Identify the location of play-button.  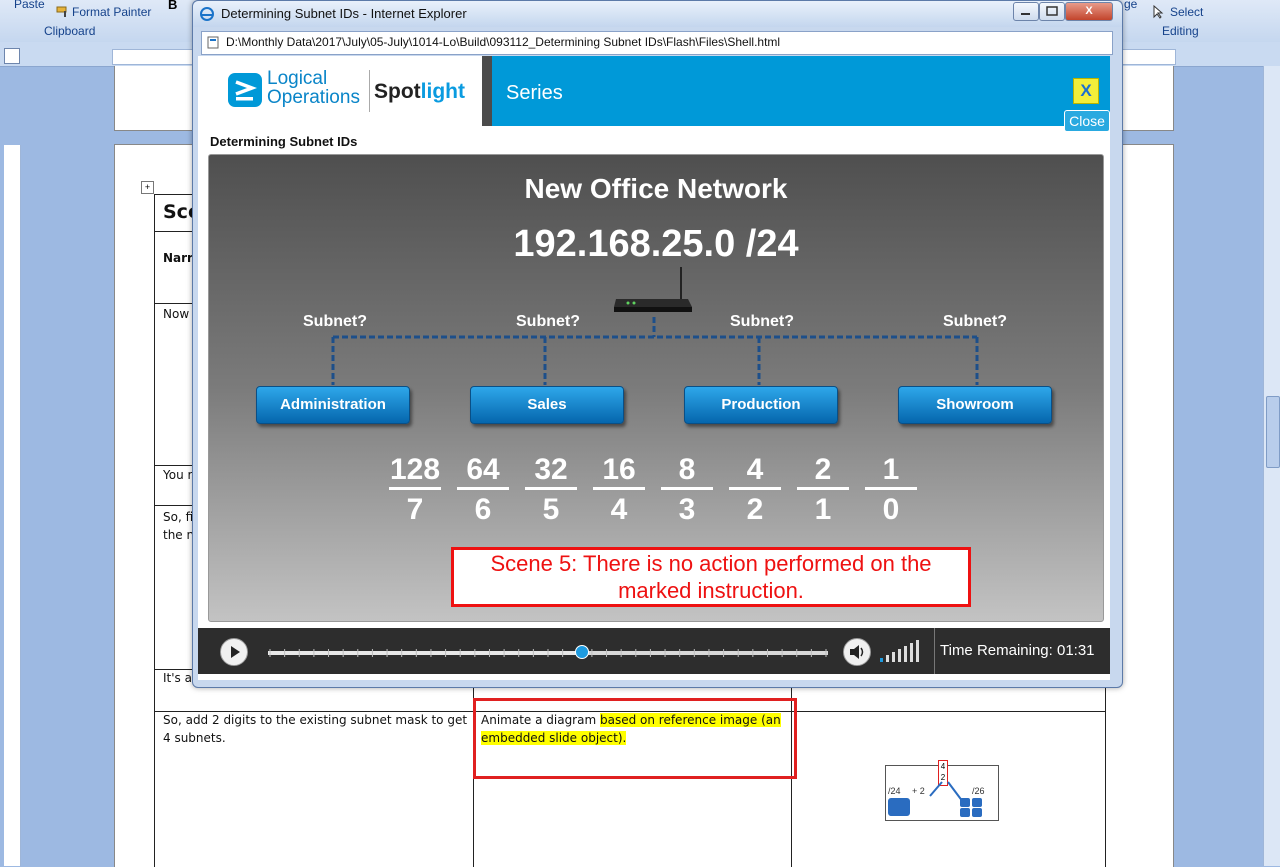
(234, 652).